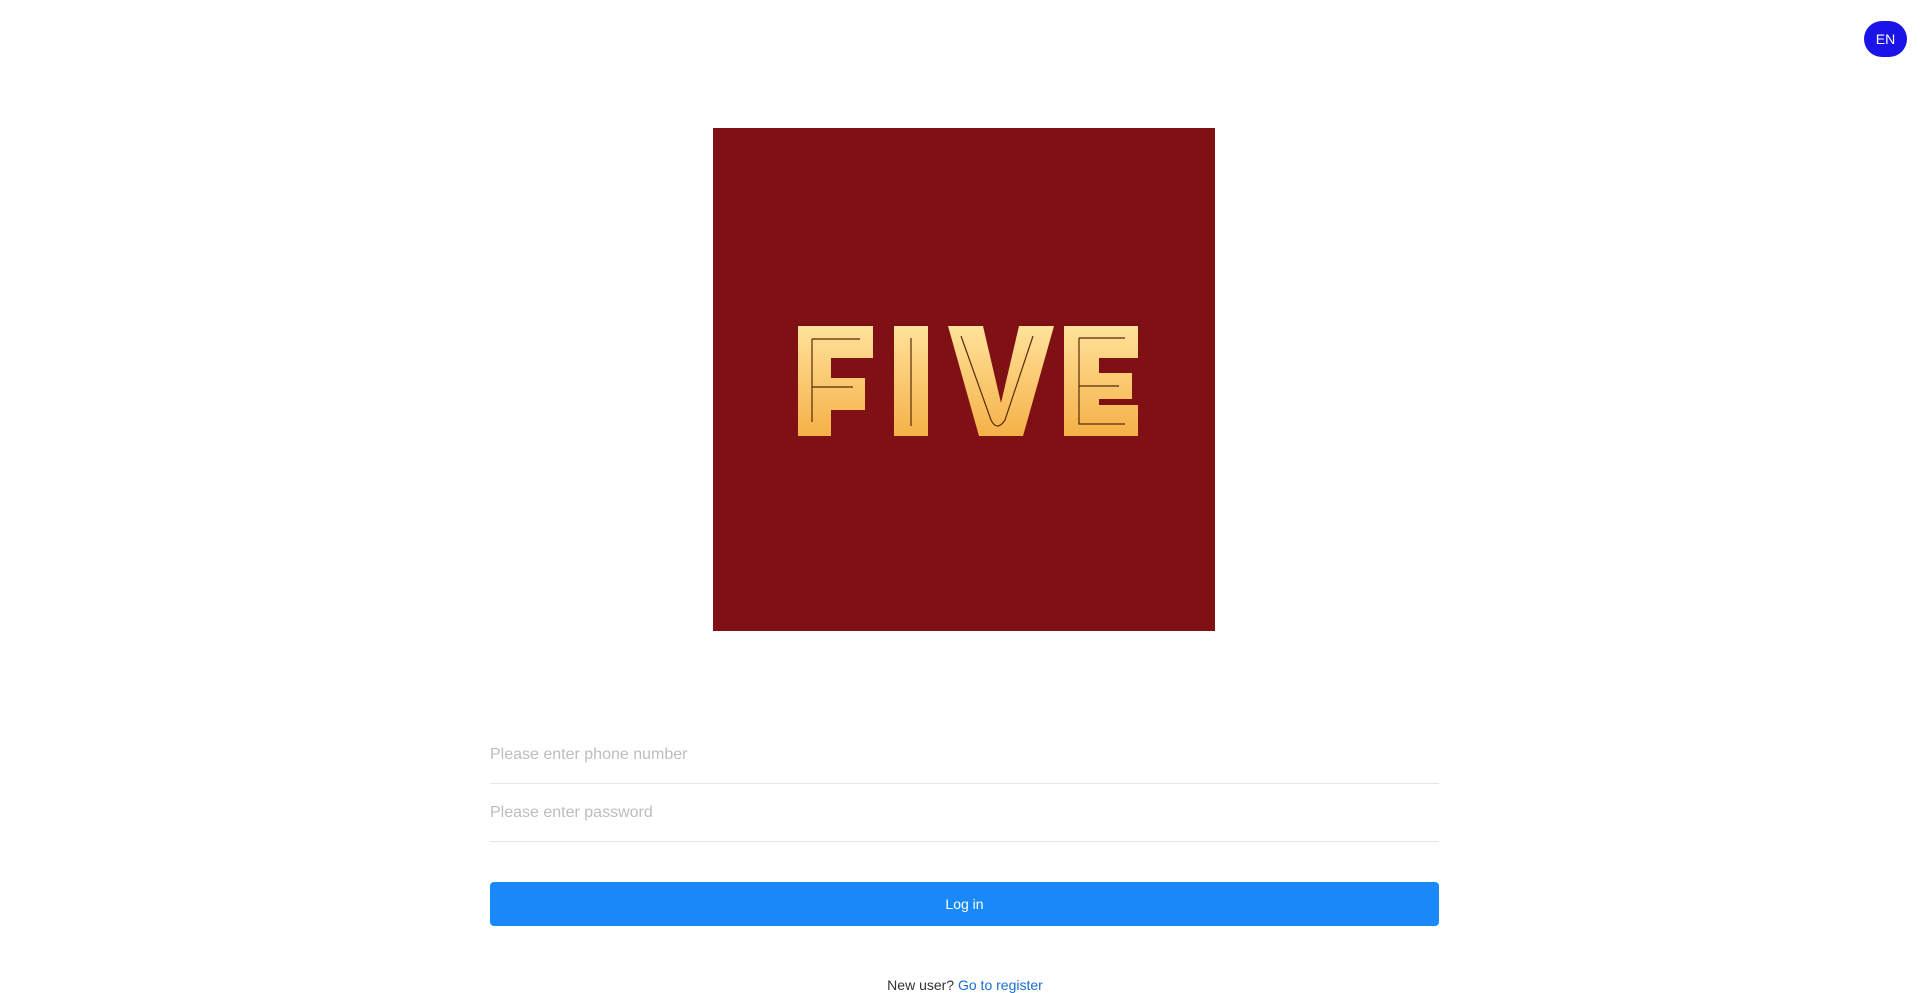  I want to click on language-switch-button: EN, so click(1885, 39).